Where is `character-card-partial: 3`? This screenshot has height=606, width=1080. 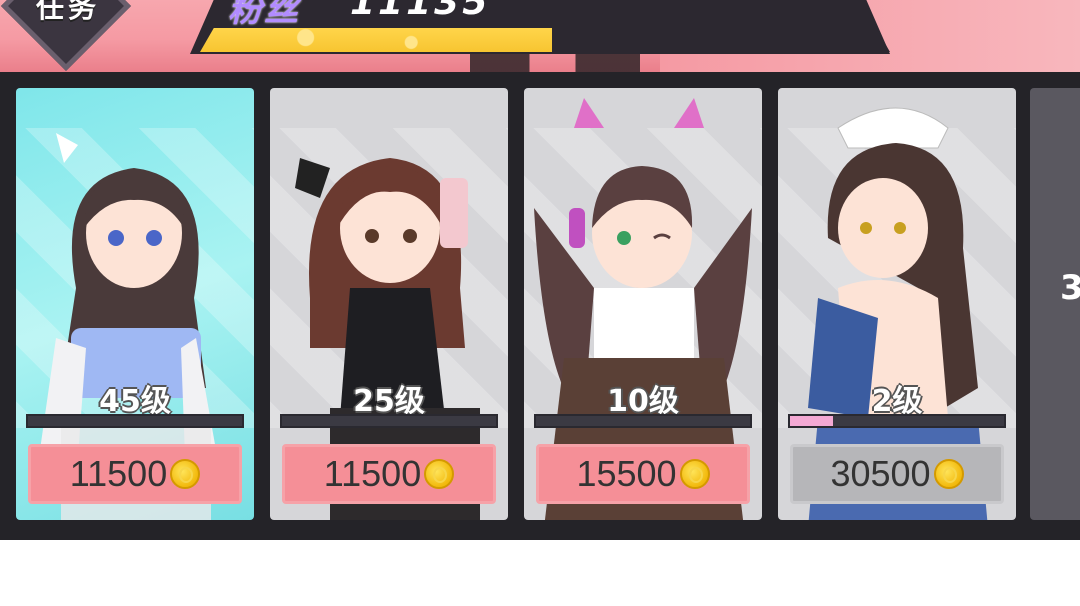 character-card-partial: 3 is located at coordinates (1055, 304).